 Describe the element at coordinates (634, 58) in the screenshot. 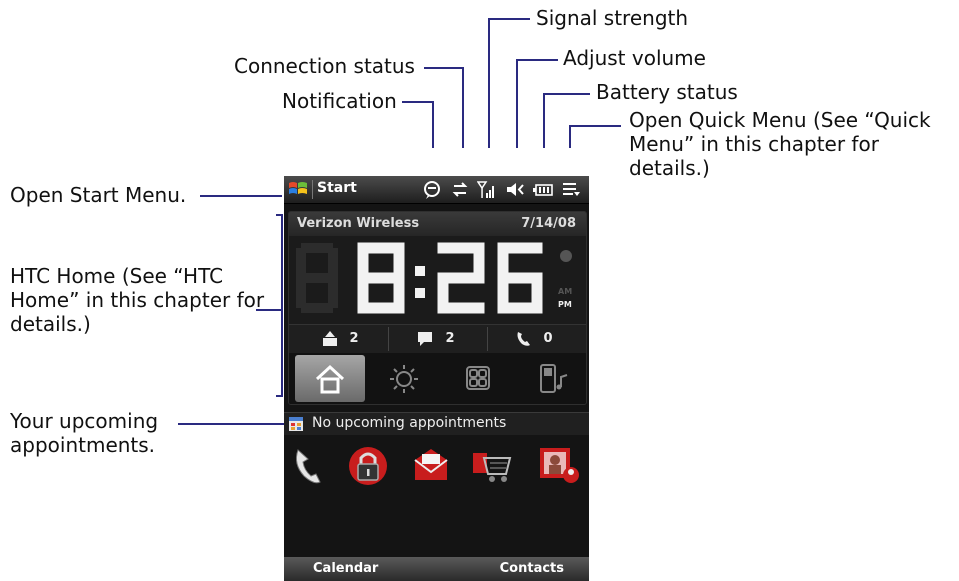

I see `adjust-volume-label: Adjust volume` at that location.